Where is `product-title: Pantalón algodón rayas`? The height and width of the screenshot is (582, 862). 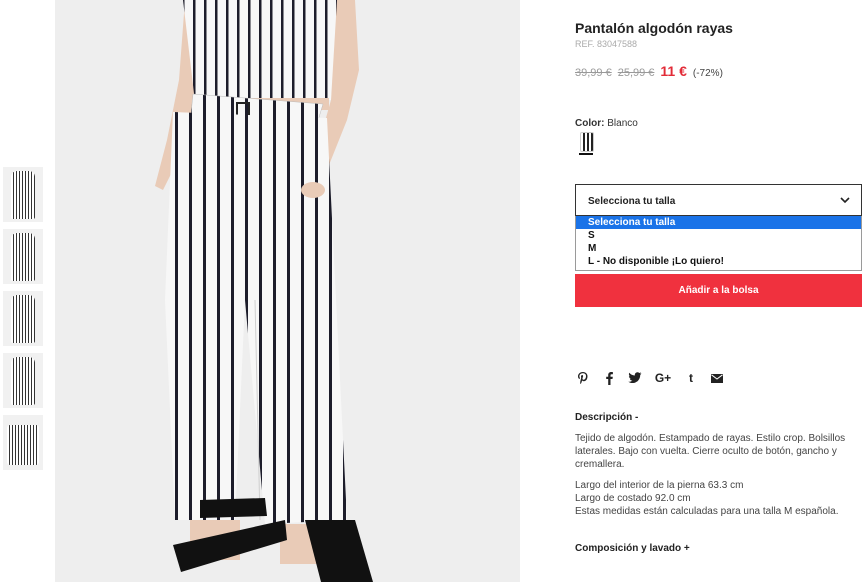
product-title: Pantalón algodón rayas is located at coordinates (654, 28).